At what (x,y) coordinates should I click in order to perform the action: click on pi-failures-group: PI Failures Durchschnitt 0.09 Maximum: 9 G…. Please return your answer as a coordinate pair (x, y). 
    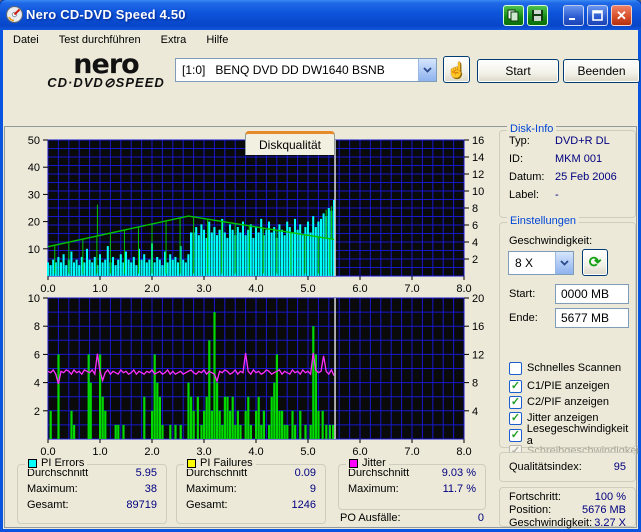
    Looking at the image, I should click on (251, 490).